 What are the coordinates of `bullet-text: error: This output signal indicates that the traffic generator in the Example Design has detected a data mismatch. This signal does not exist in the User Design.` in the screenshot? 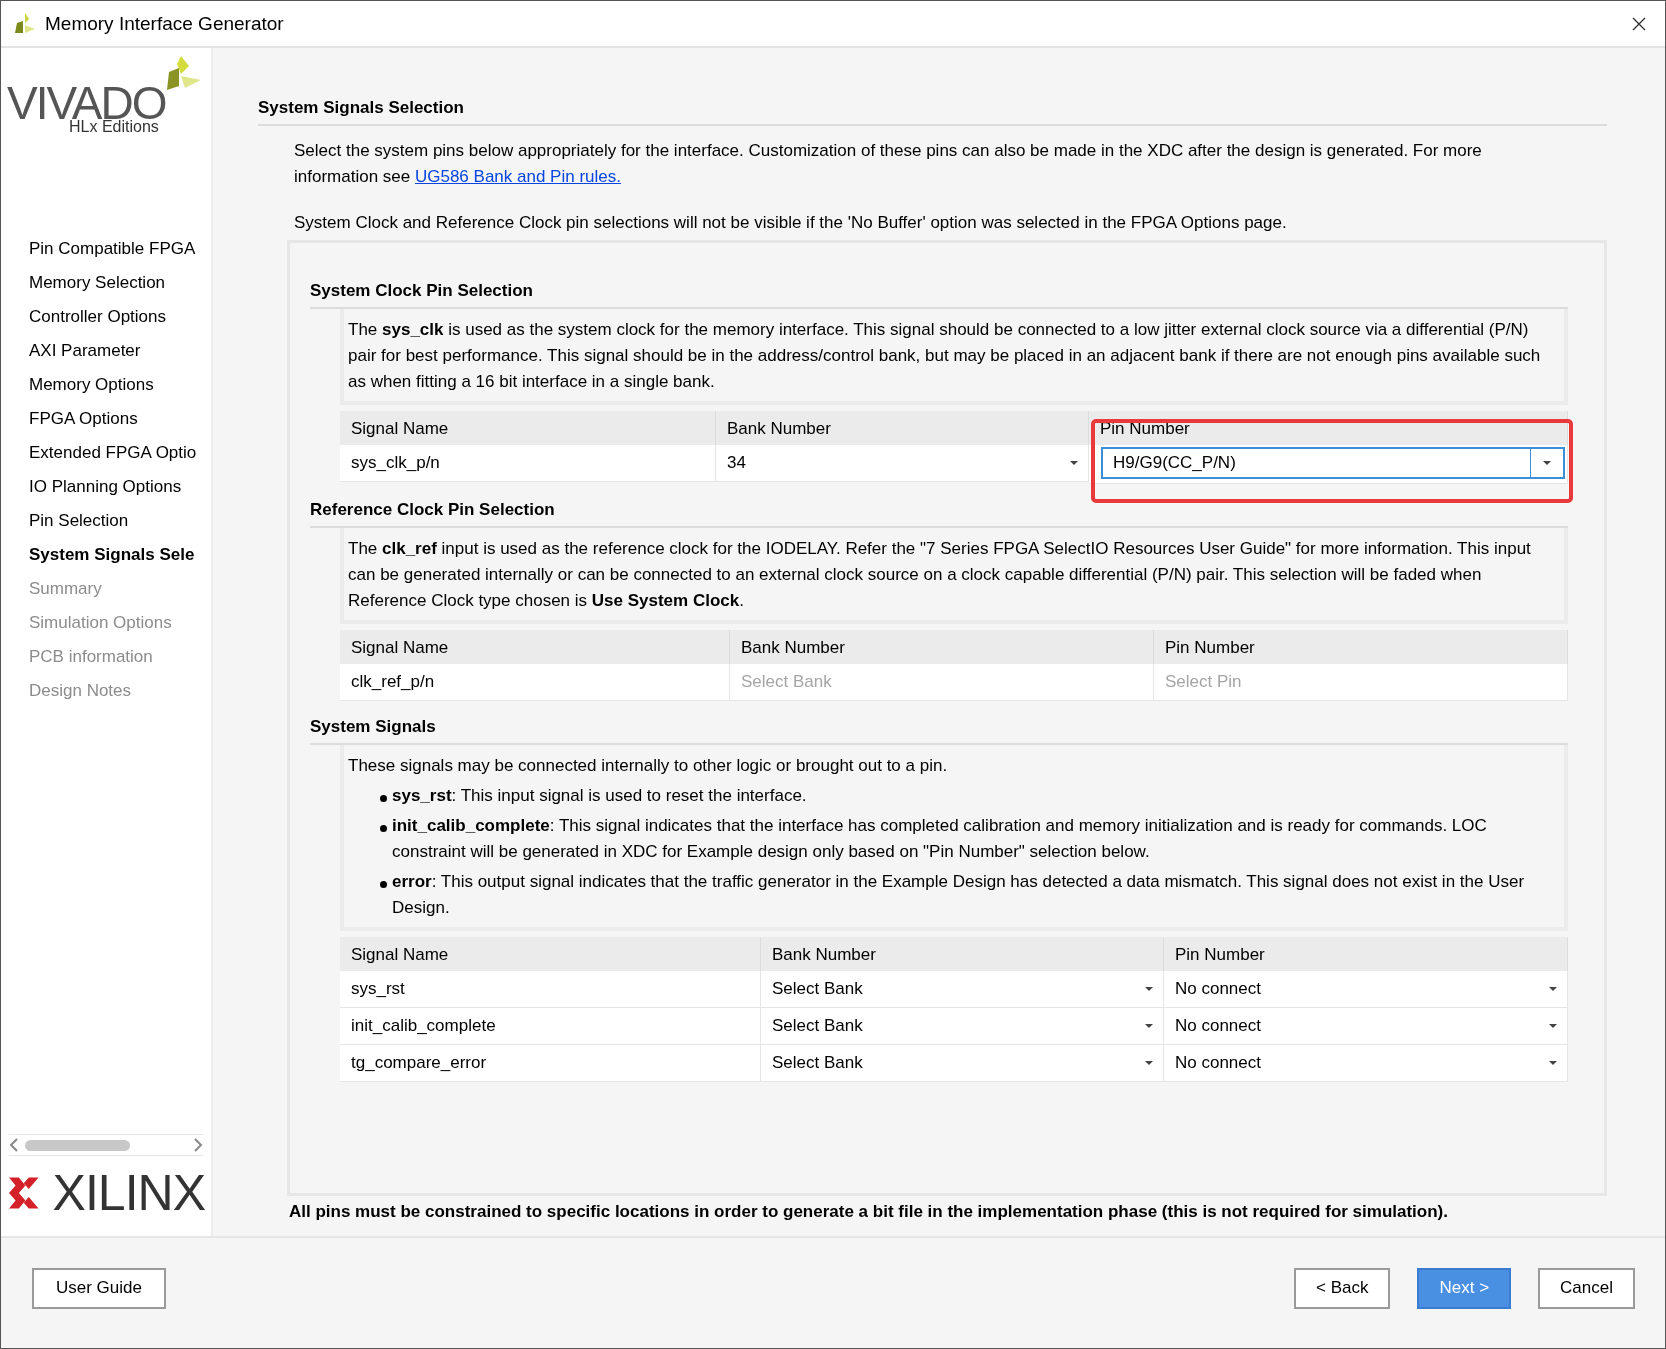 It's located at (959, 895).